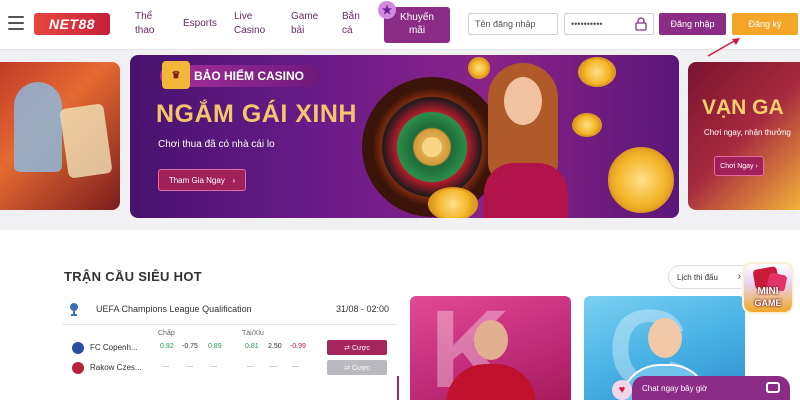 This screenshot has height=400, width=800. I want to click on odd-value: 0.89, so click(215, 346).